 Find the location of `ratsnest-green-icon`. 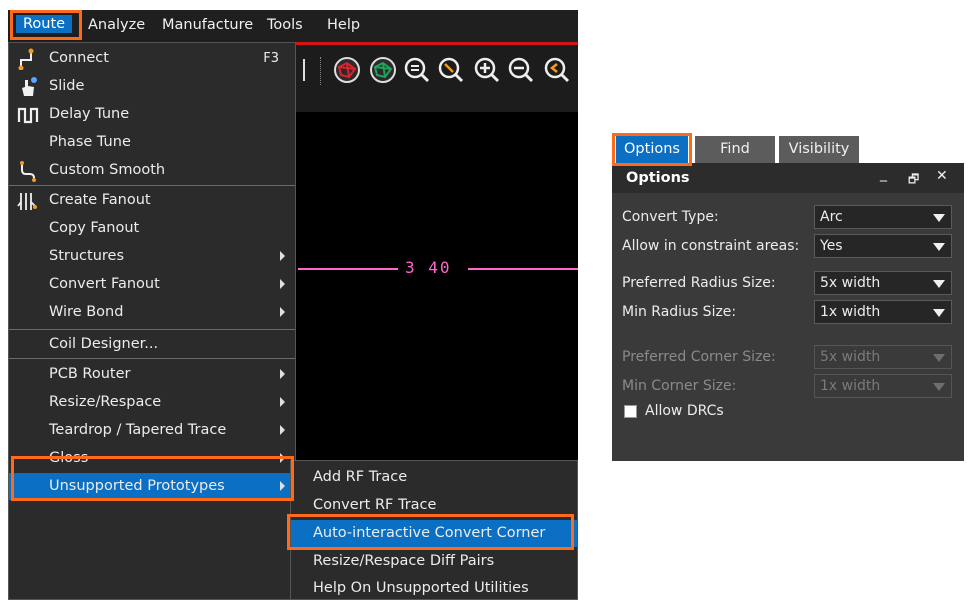

ratsnest-green-icon is located at coordinates (383, 70).